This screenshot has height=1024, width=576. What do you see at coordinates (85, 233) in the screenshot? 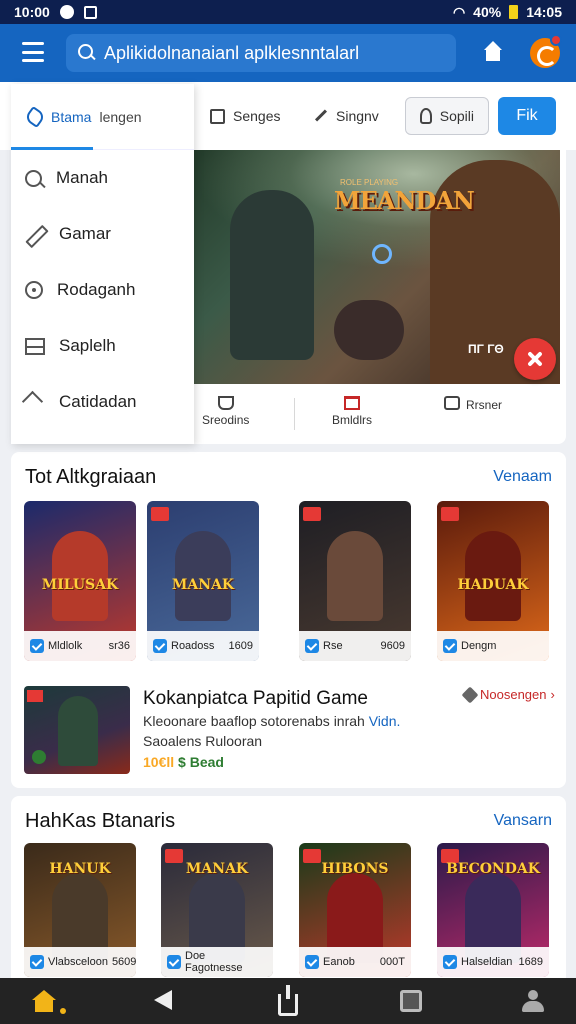
I see `drawer-item-label: Gamar` at bounding box center [85, 233].